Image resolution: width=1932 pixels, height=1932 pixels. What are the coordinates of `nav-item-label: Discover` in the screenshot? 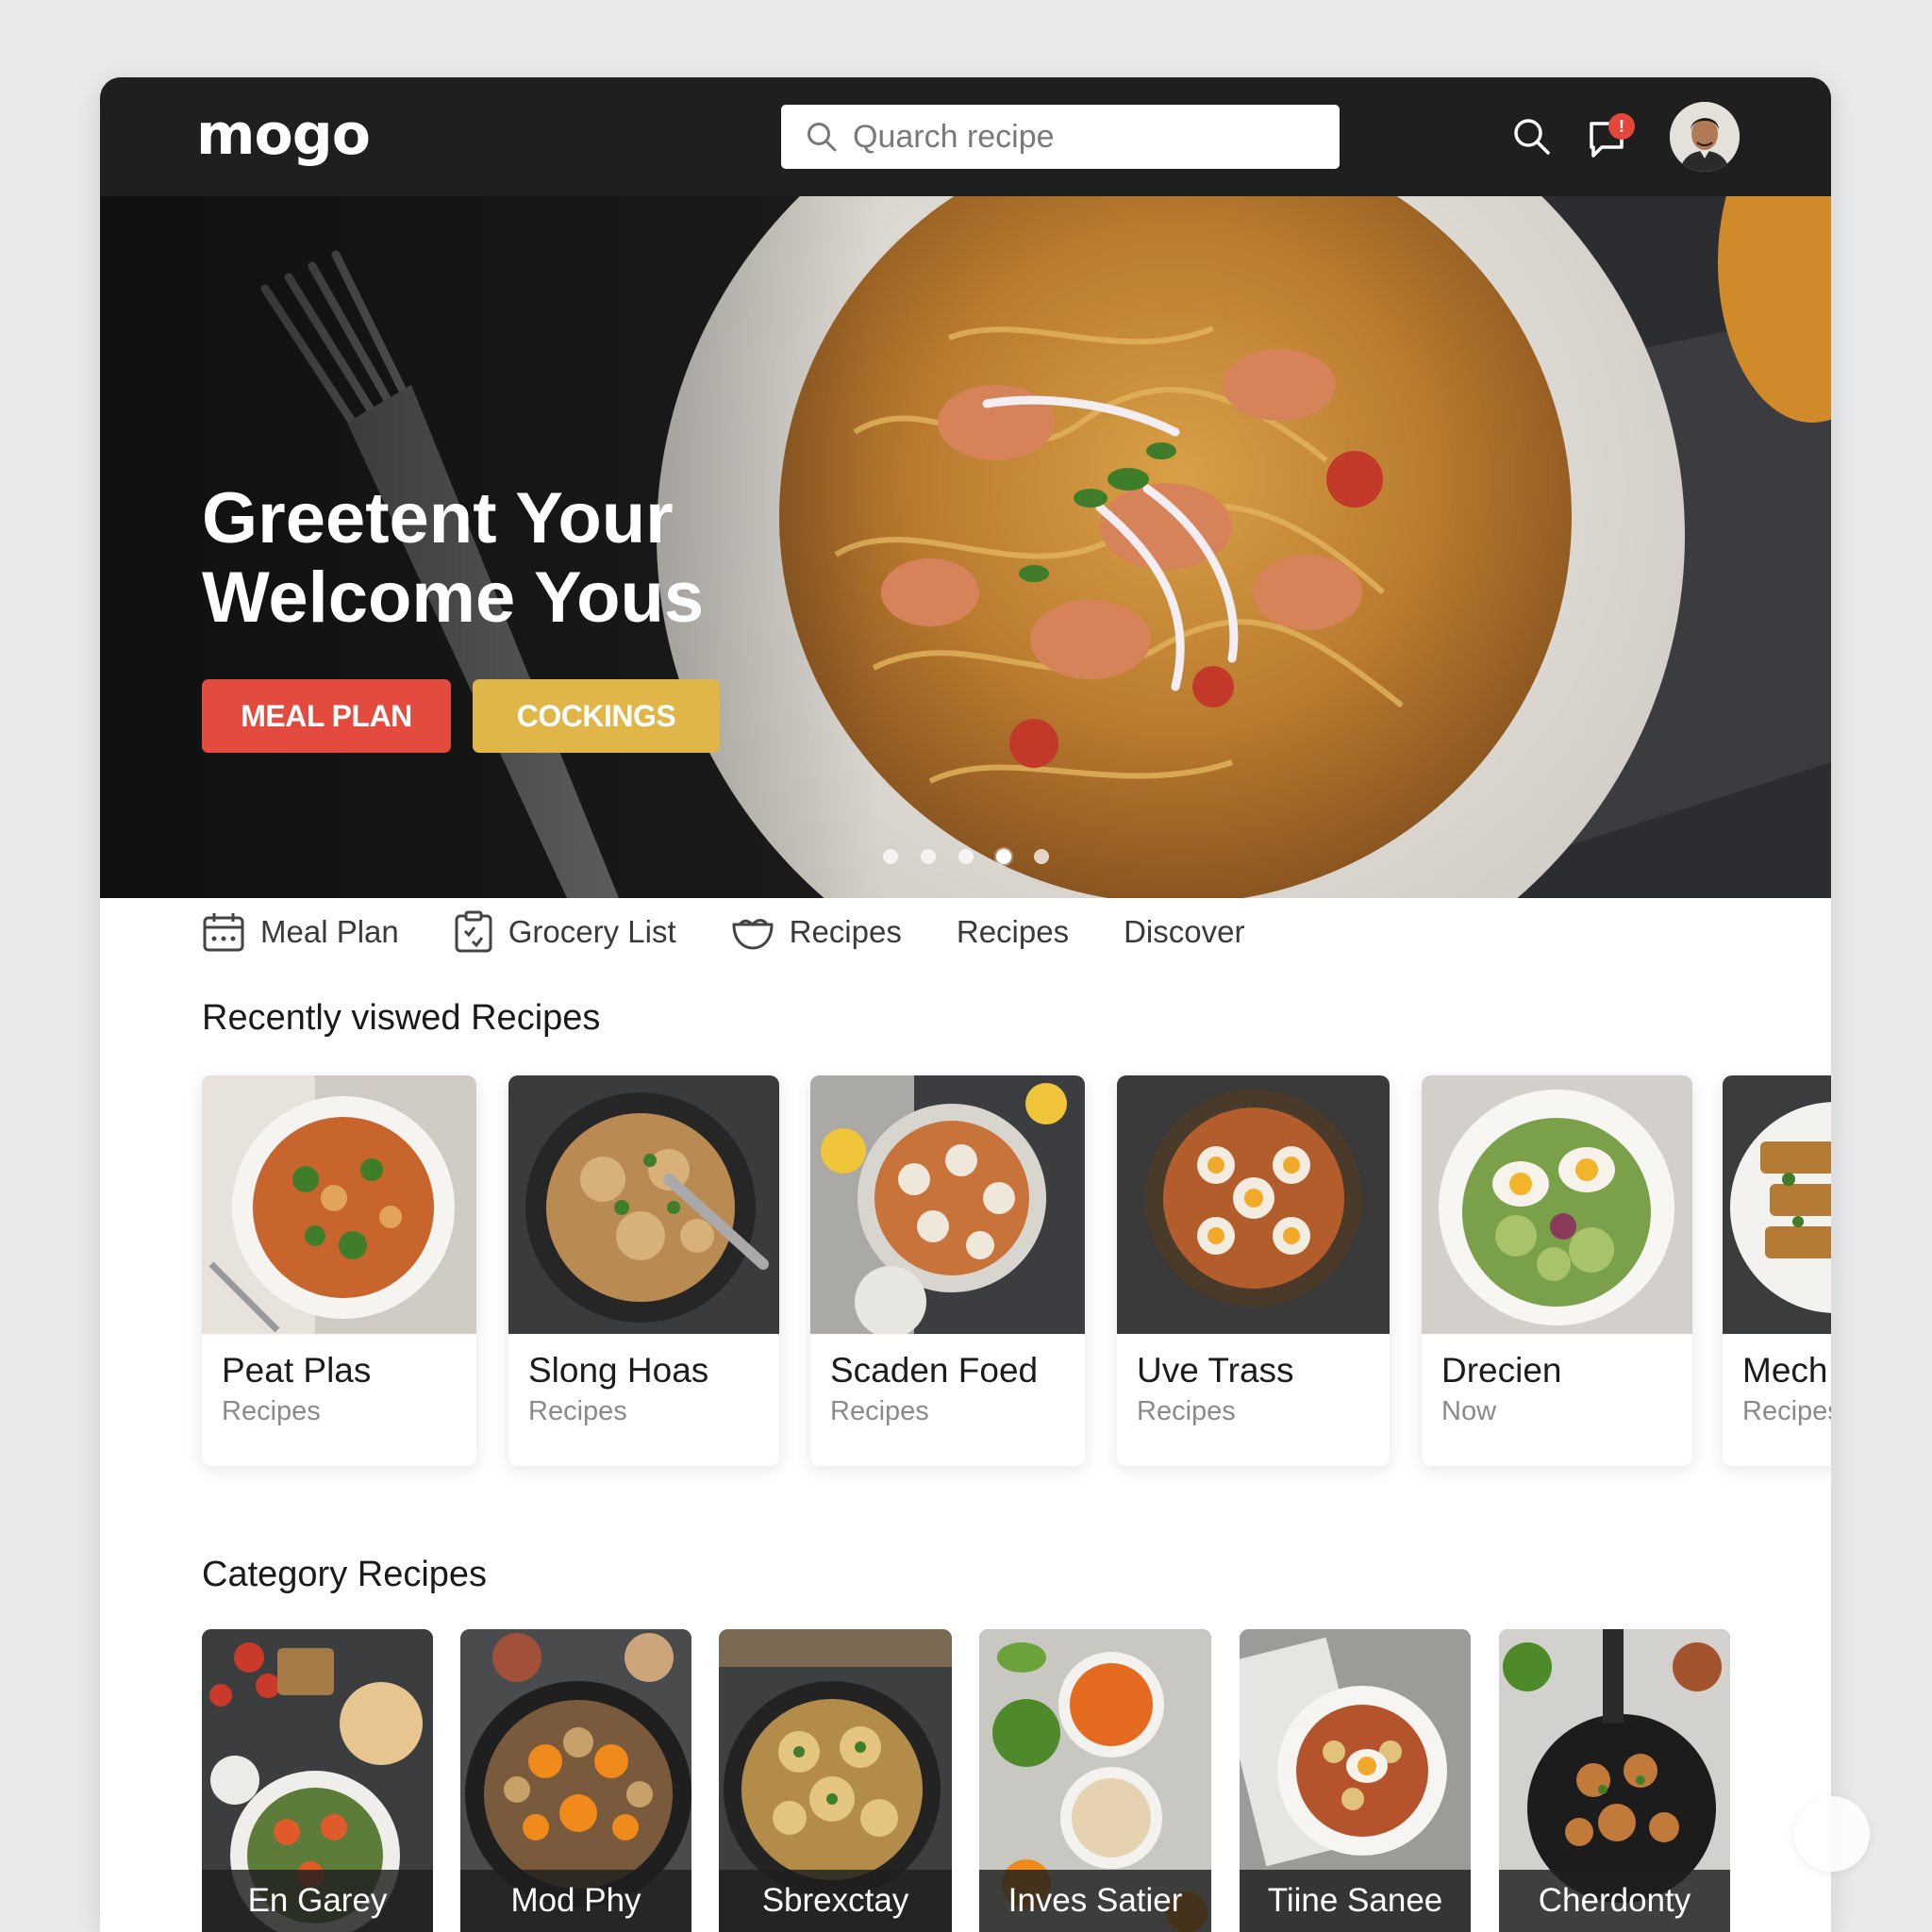 It's located at (1184, 931).